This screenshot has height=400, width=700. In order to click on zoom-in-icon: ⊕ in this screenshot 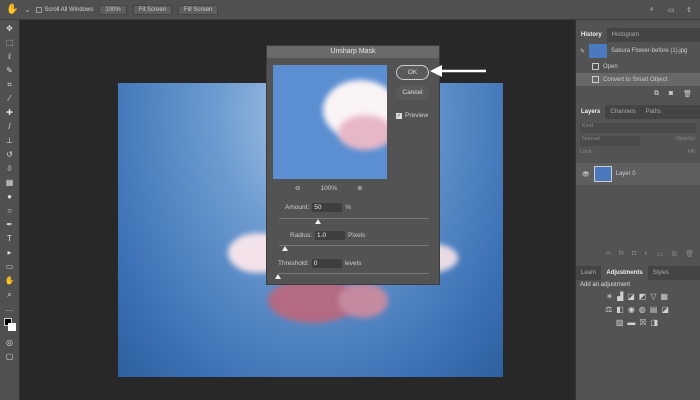, I will do `click(359, 188)`.